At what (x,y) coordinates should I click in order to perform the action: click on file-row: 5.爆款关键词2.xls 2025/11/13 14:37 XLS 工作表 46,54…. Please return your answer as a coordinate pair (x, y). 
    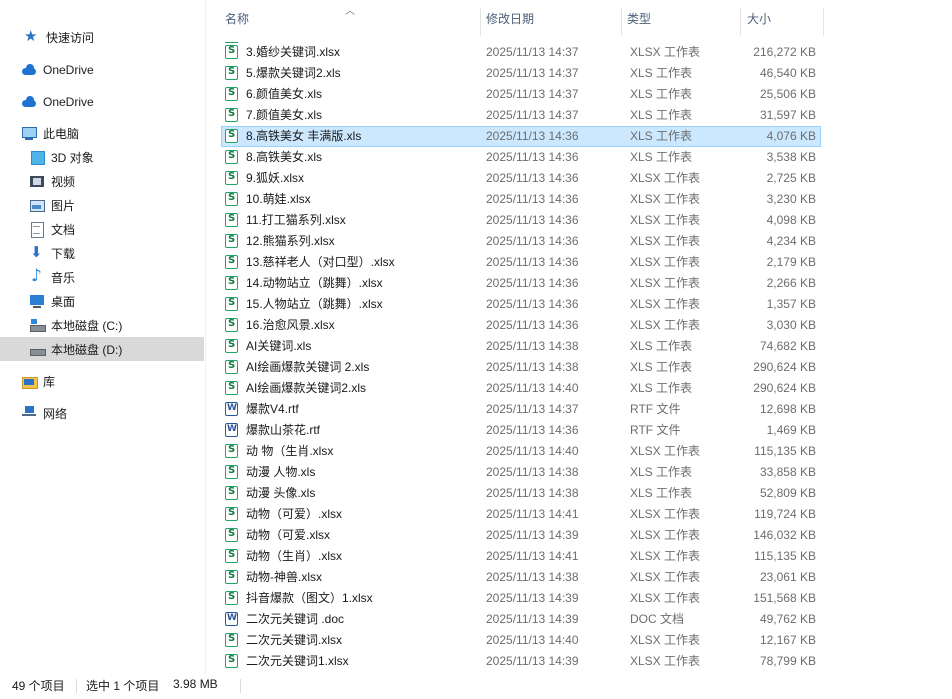
    Looking at the image, I should click on (521, 73).